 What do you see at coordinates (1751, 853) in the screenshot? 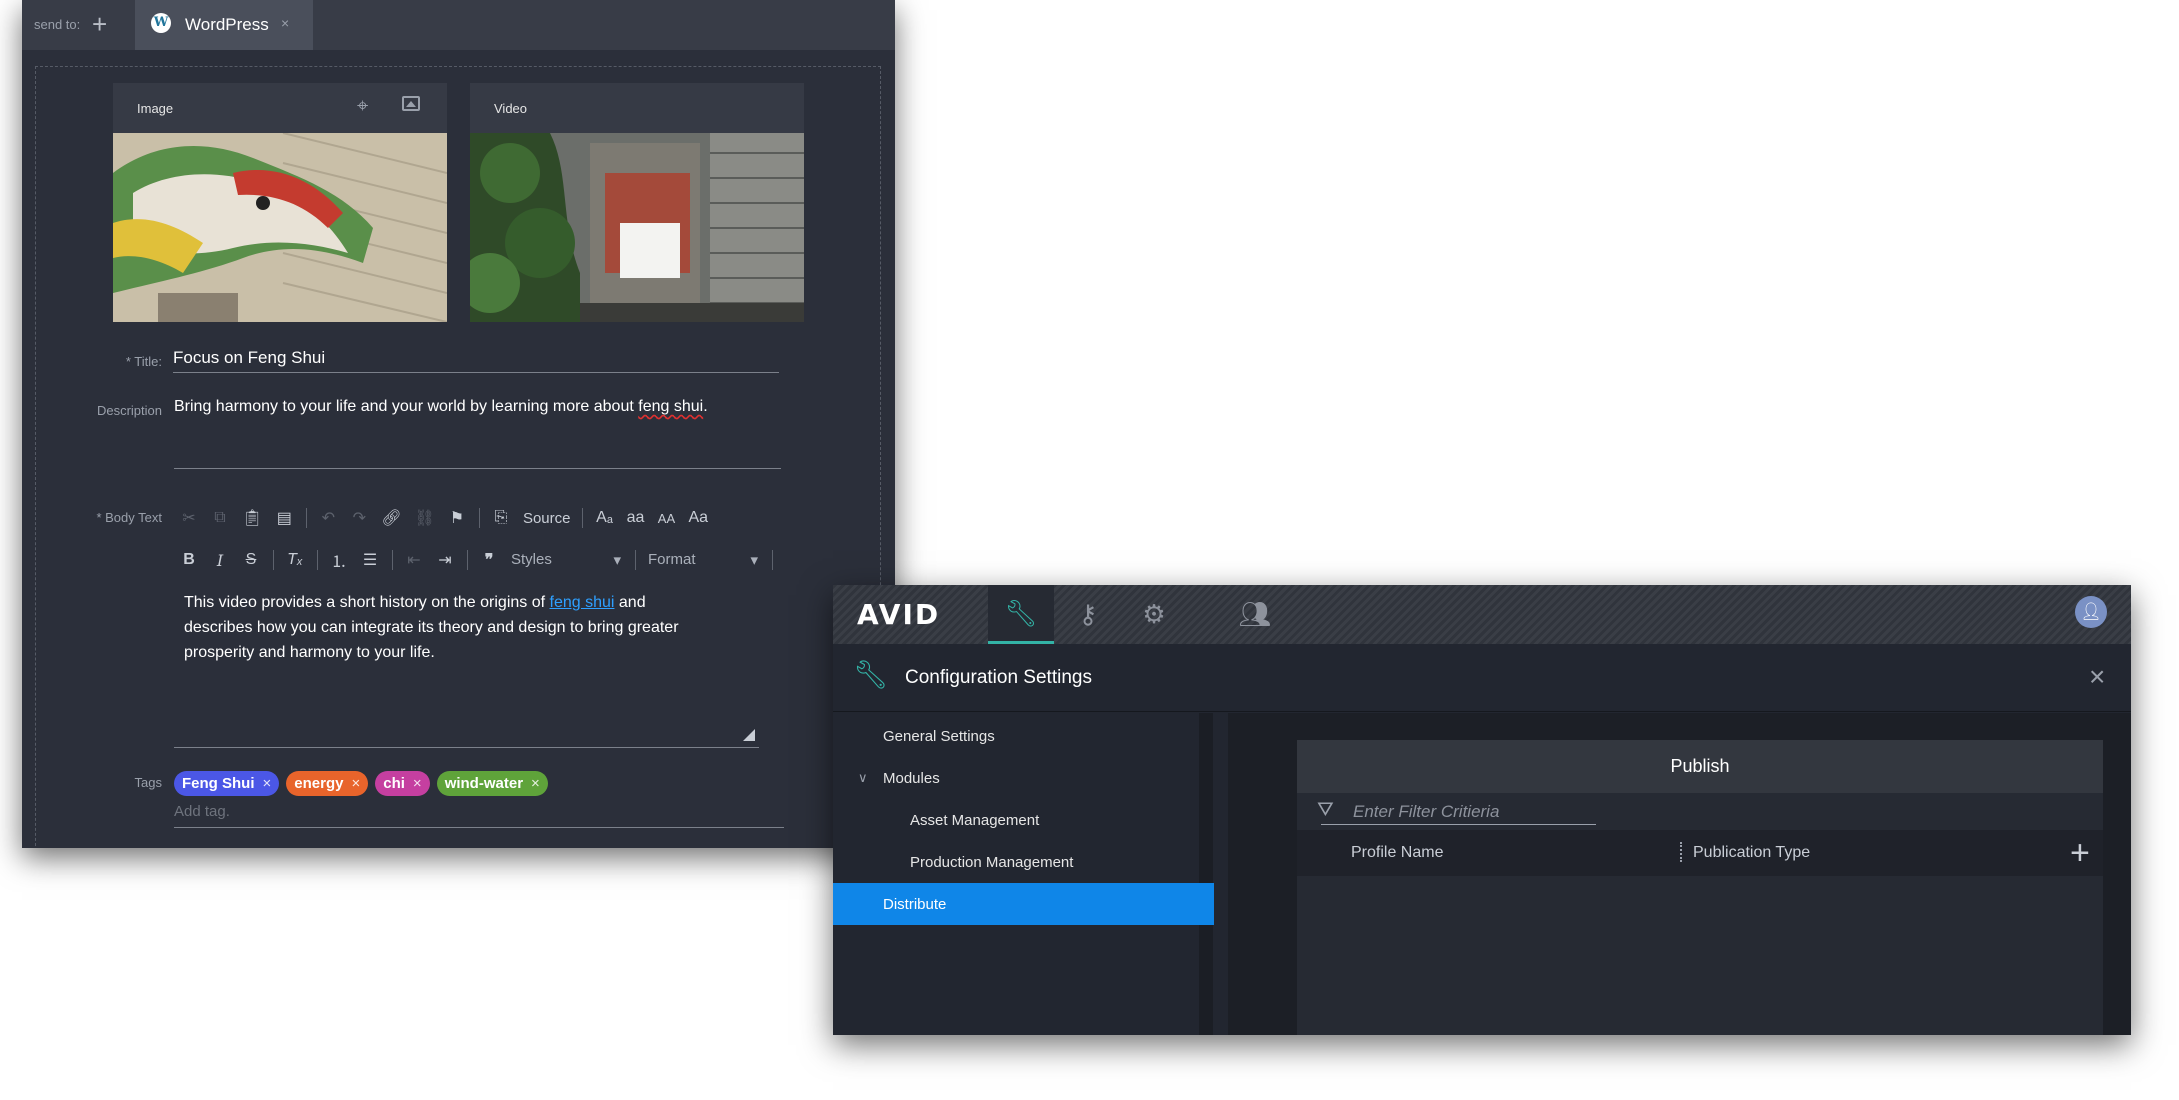
I see `column-header-publication-type: Publication Type` at bounding box center [1751, 853].